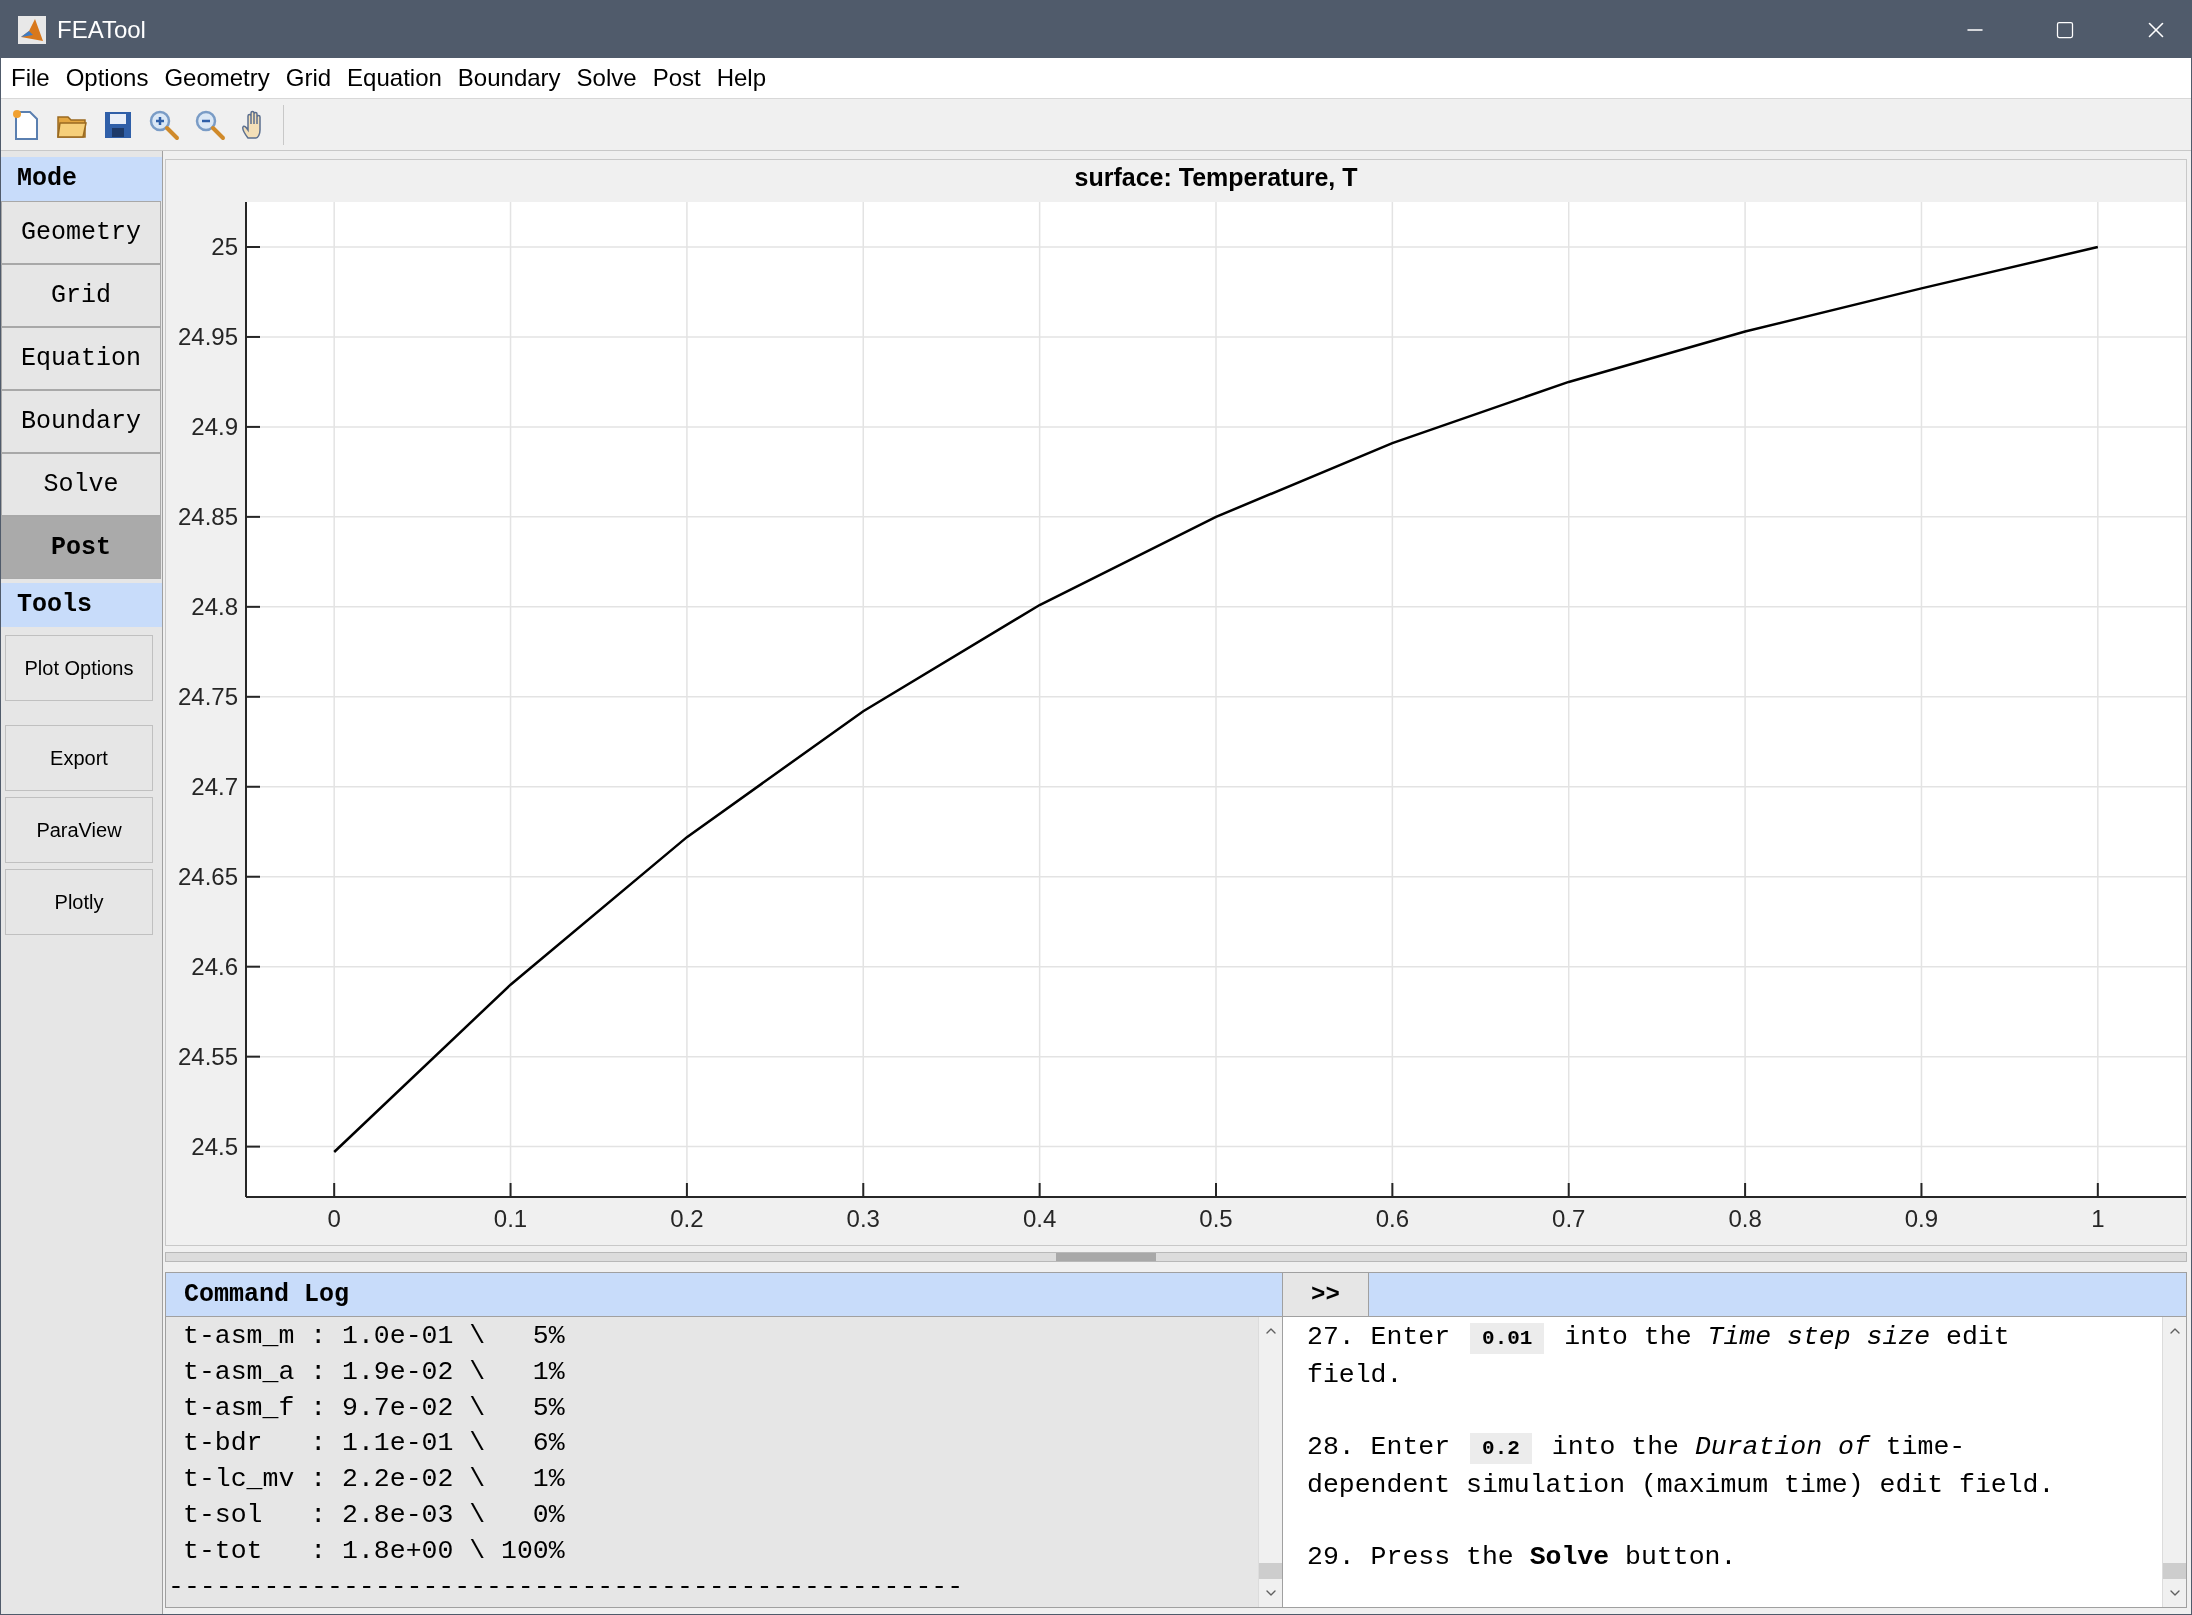 Image resolution: width=2192 pixels, height=1615 pixels. I want to click on menu-item: Solve, so click(606, 78).